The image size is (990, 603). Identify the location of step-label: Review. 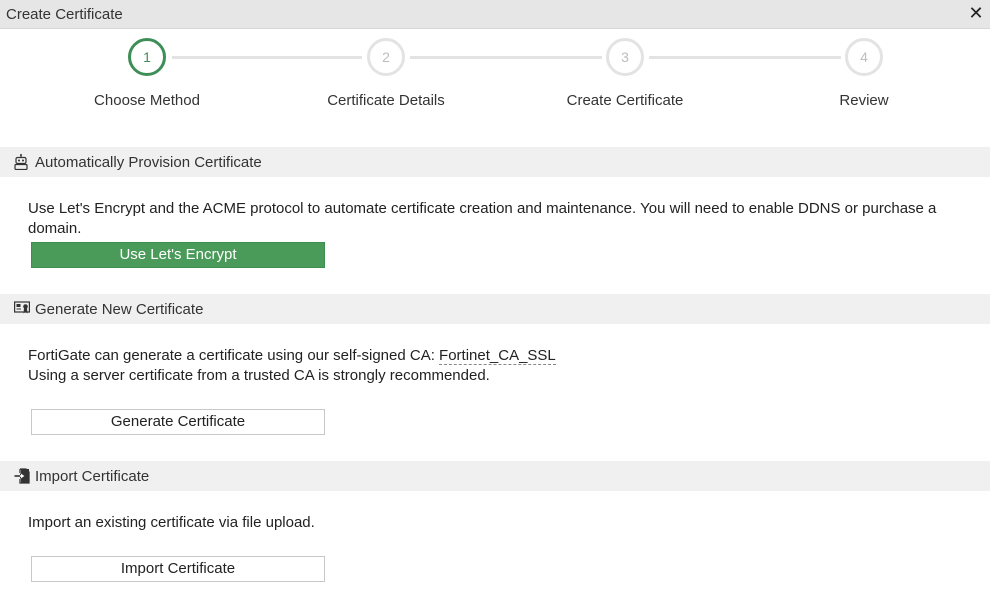
(864, 100).